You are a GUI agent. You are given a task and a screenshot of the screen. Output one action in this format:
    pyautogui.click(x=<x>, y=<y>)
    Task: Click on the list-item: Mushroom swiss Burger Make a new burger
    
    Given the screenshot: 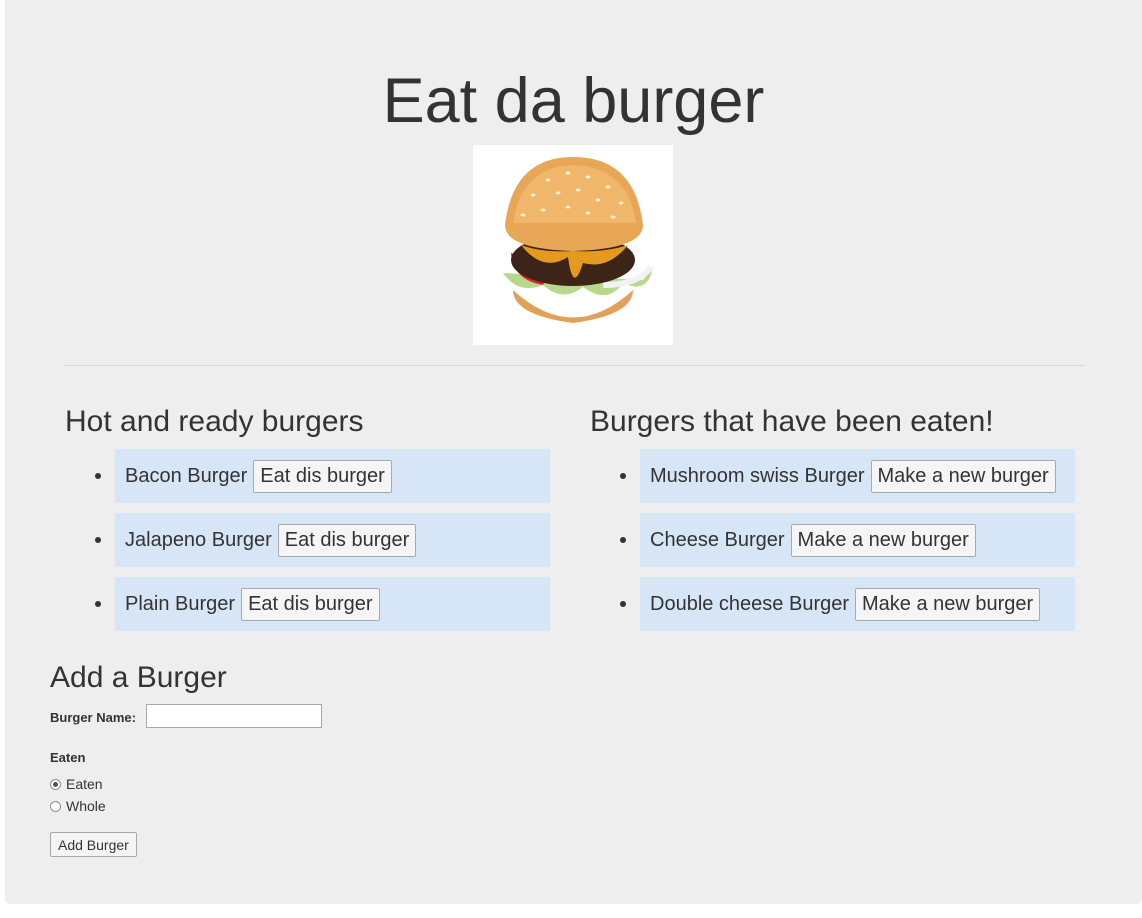 What is the action you would take?
    pyautogui.click(x=847, y=476)
    